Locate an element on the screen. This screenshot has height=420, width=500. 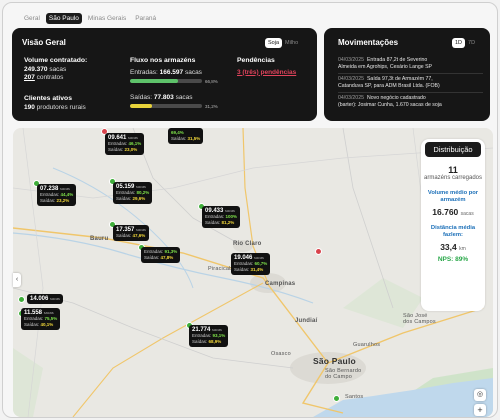
range-1d: 1D is located at coordinates (459, 43).